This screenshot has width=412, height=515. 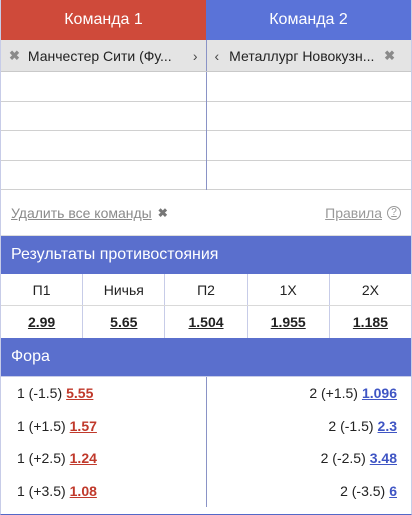 What do you see at coordinates (363, 490) in the screenshot?
I see `handicap-label: 2 (-3.5)` at bounding box center [363, 490].